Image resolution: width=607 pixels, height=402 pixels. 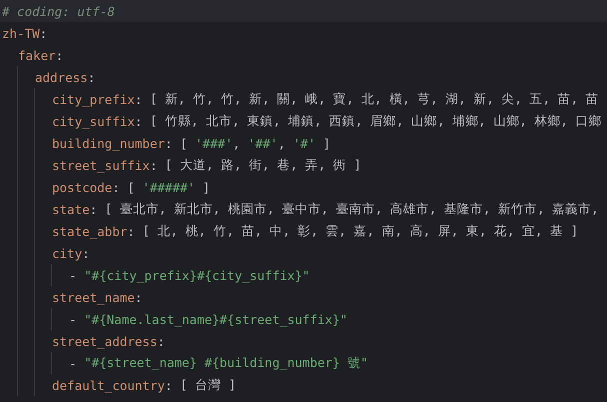 I want to click on yaml-value: [ 北, 桃, 竹, 苗, 中, 彰, 雲, 嘉, 南, 高, 屏, 東, 花, 宜, 基 ], so click(x=360, y=231).